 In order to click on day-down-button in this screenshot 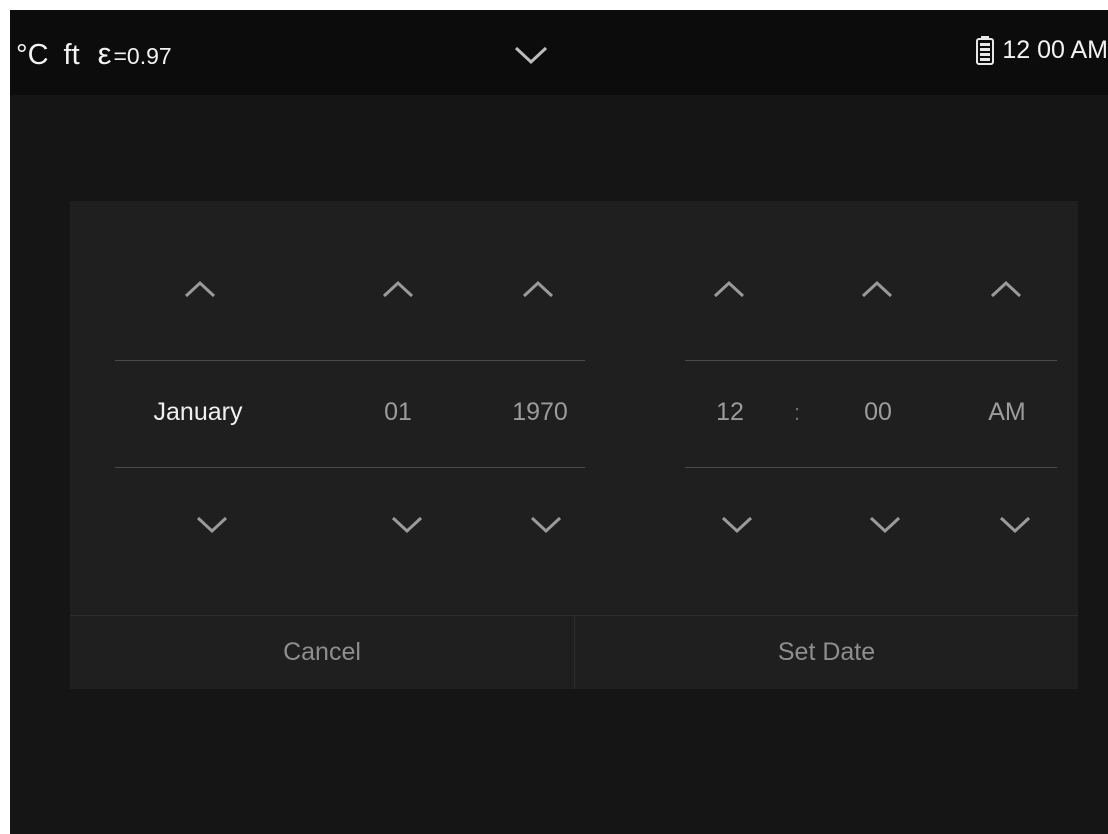, I will do `click(407, 524)`.